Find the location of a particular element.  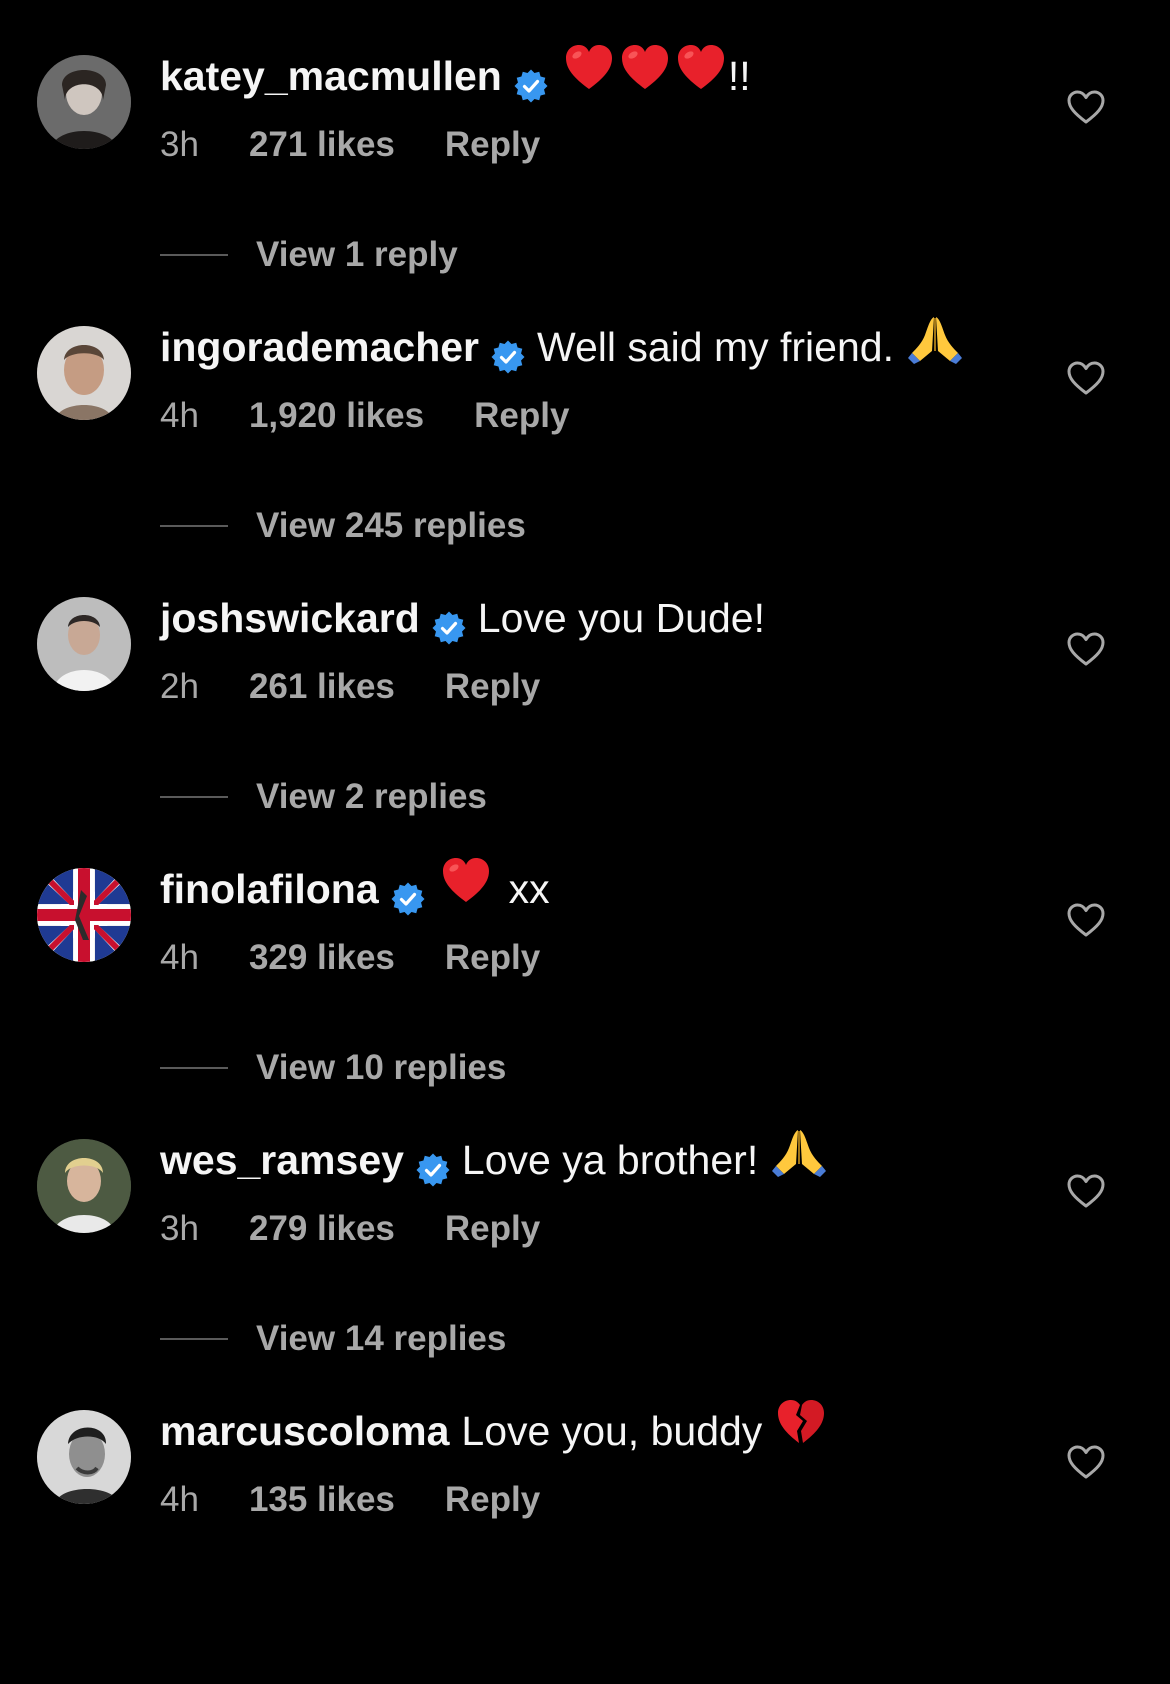

comment-header: finolafilona xx is located at coordinates (355, 889).